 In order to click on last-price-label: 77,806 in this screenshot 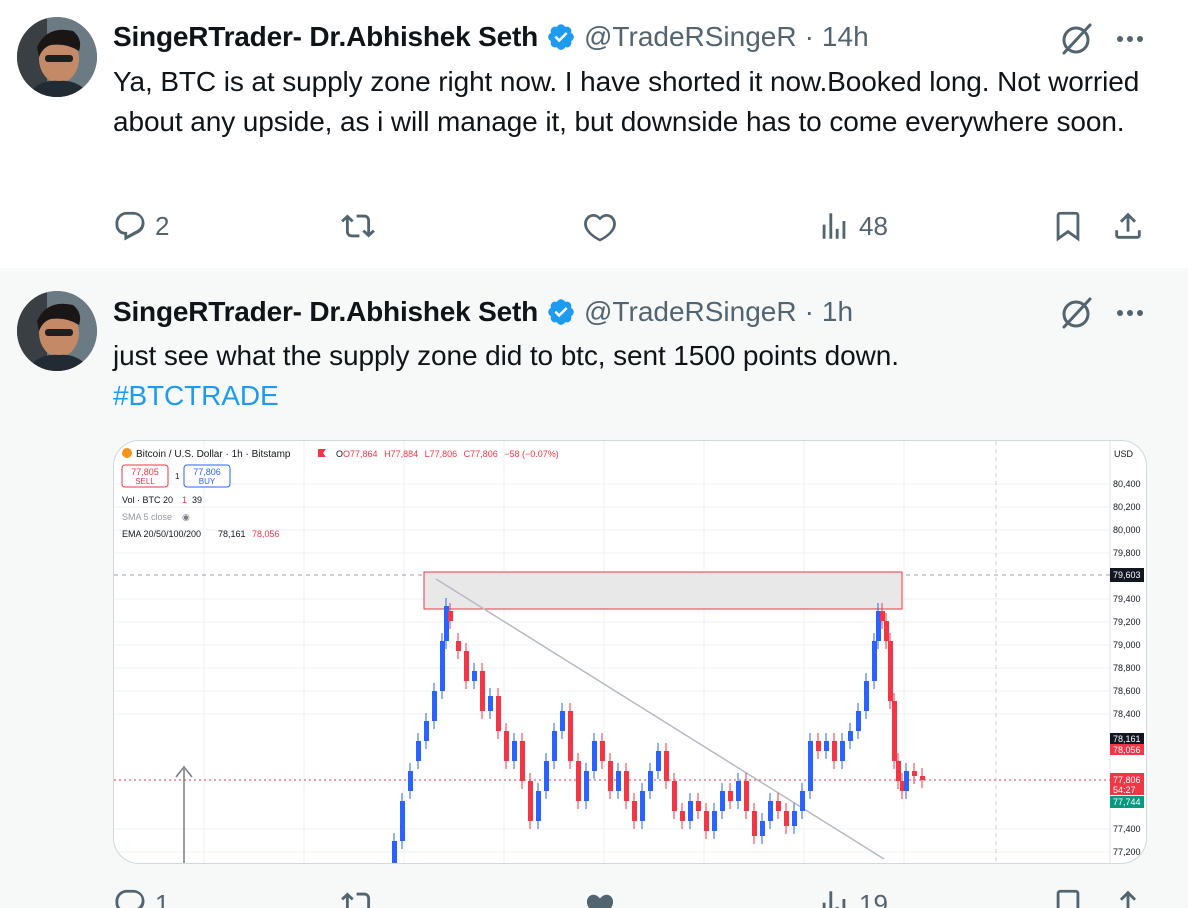, I will do `click(1127, 780)`.